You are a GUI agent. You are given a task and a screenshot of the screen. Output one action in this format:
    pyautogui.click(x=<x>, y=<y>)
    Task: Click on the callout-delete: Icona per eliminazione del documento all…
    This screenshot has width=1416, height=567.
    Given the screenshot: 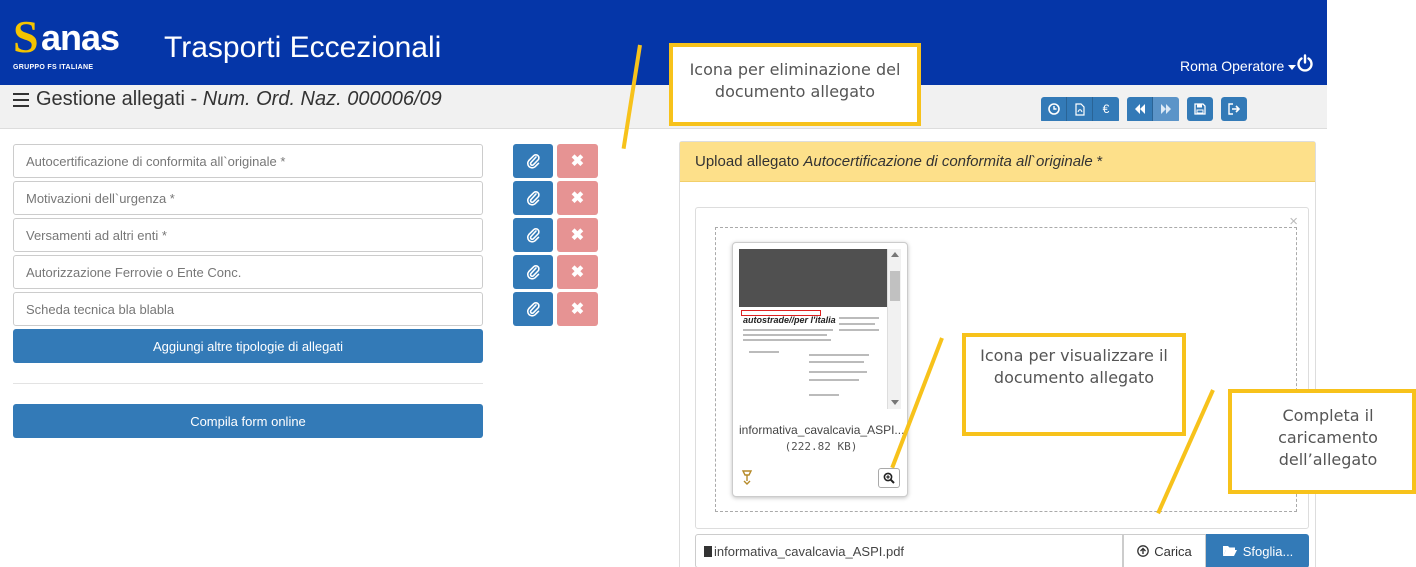 What is the action you would take?
    pyautogui.click(x=795, y=84)
    